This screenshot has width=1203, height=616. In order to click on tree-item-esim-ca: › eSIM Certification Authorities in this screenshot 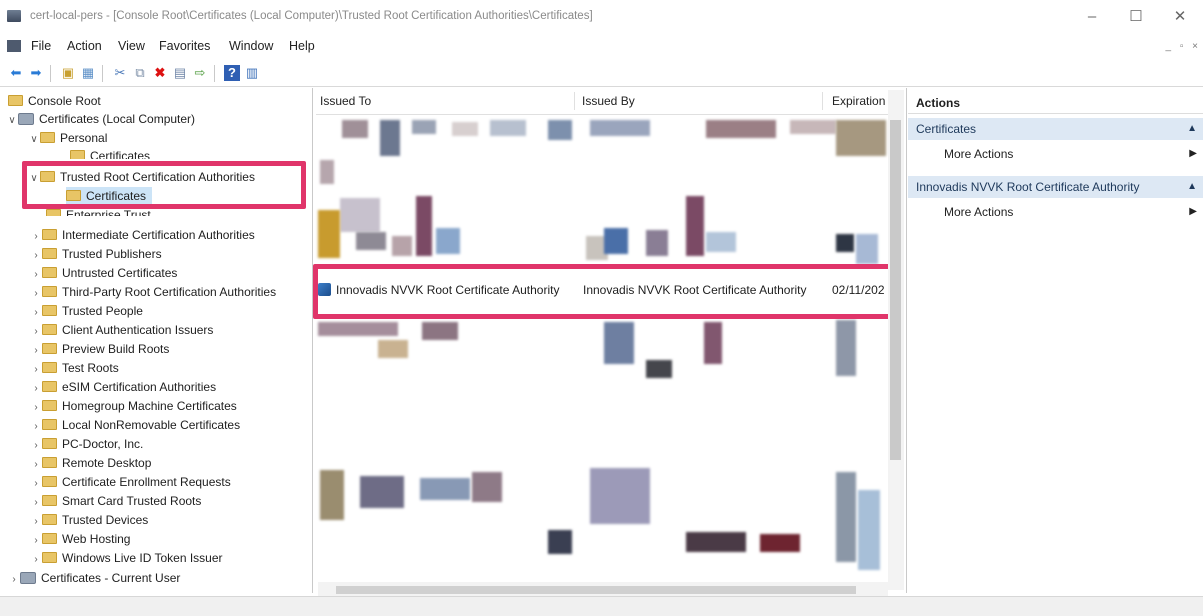, I will do `click(123, 387)`.